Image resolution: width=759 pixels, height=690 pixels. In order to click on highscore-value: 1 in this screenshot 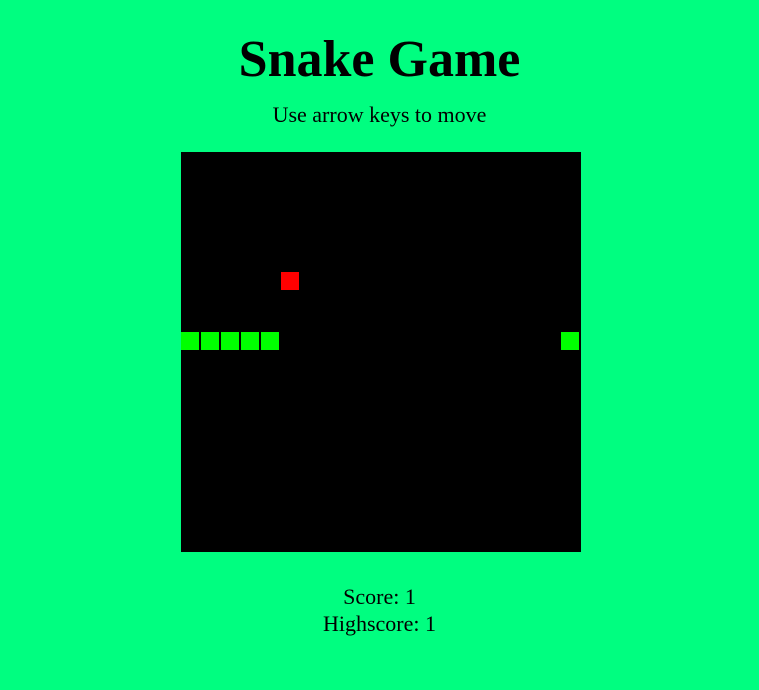, I will do `click(431, 623)`.